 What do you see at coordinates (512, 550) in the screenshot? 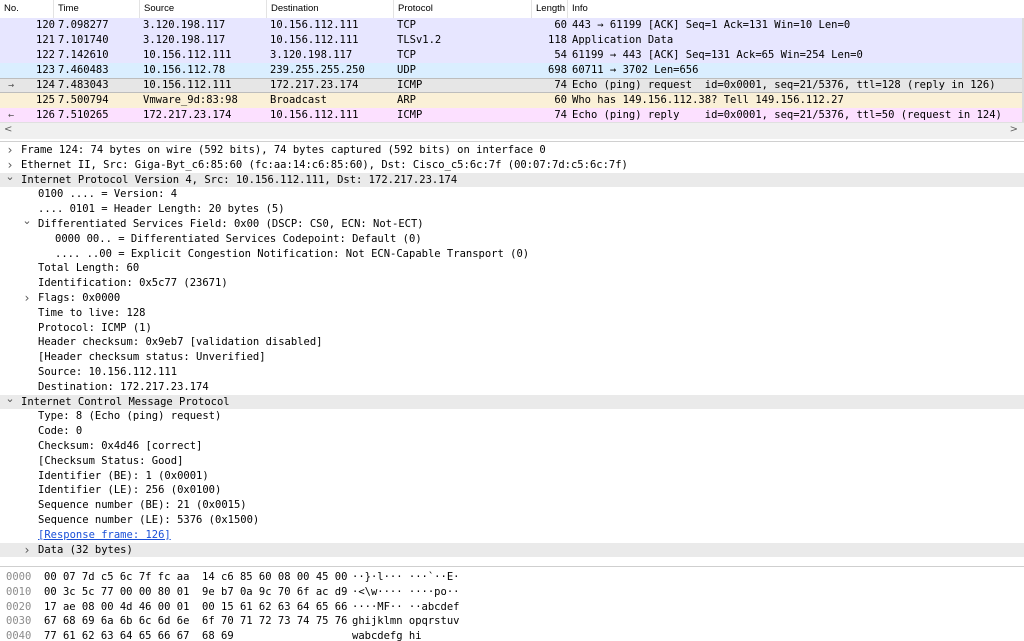
I see `detail-tree-item: › Data (32 bytes)` at bounding box center [512, 550].